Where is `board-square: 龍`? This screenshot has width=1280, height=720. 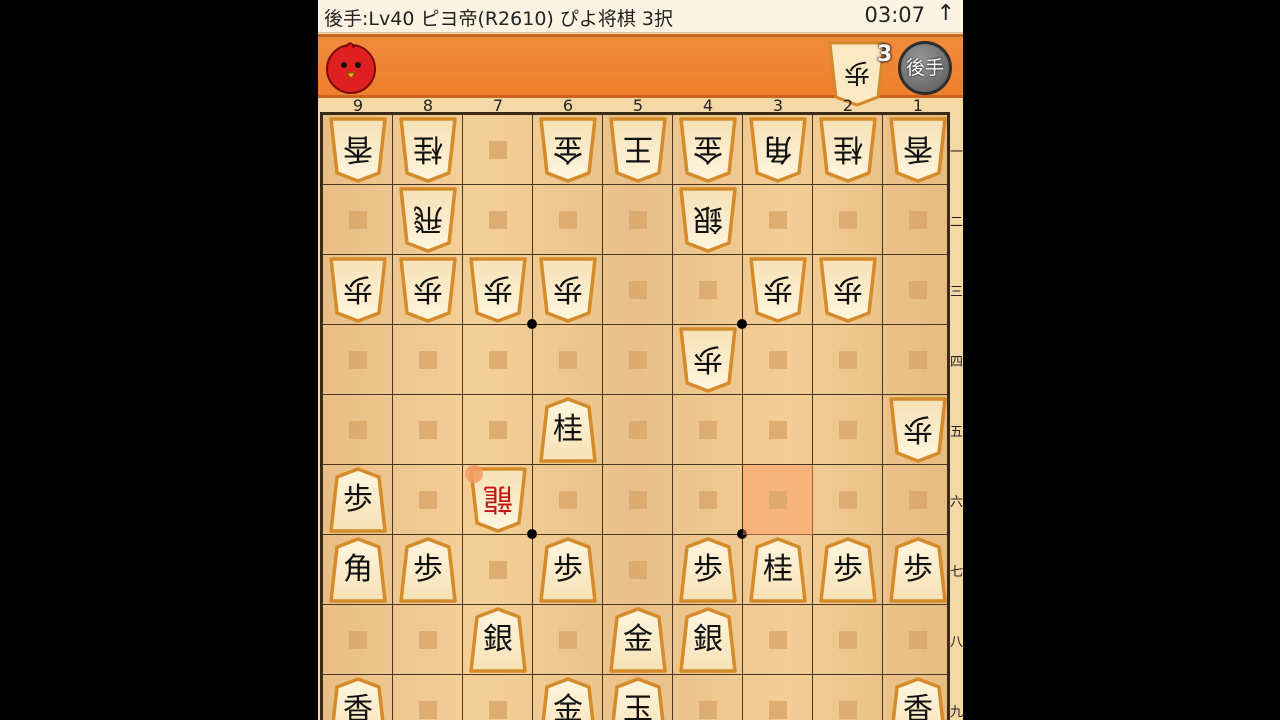 board-square: 龍 is located at coordinates (498, 500).